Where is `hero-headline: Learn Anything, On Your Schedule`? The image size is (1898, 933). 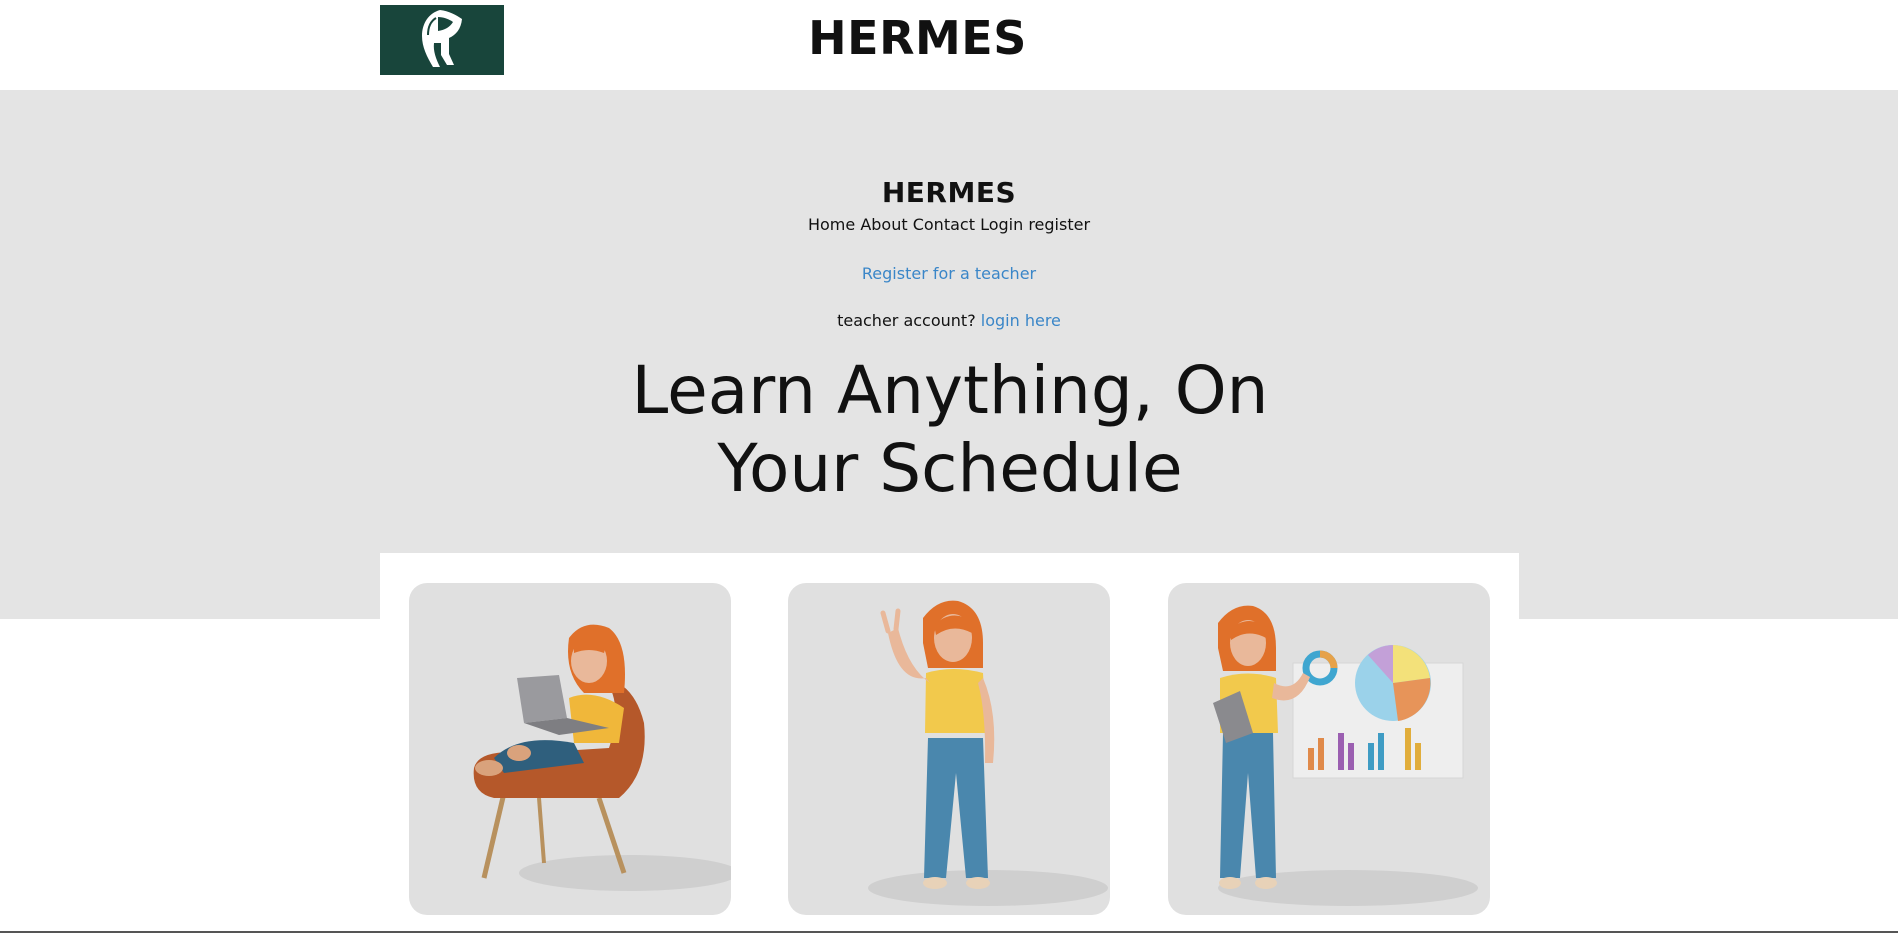 hero-headline: Learn Anything, On Your Schedule is located at coordinates (950, 430).